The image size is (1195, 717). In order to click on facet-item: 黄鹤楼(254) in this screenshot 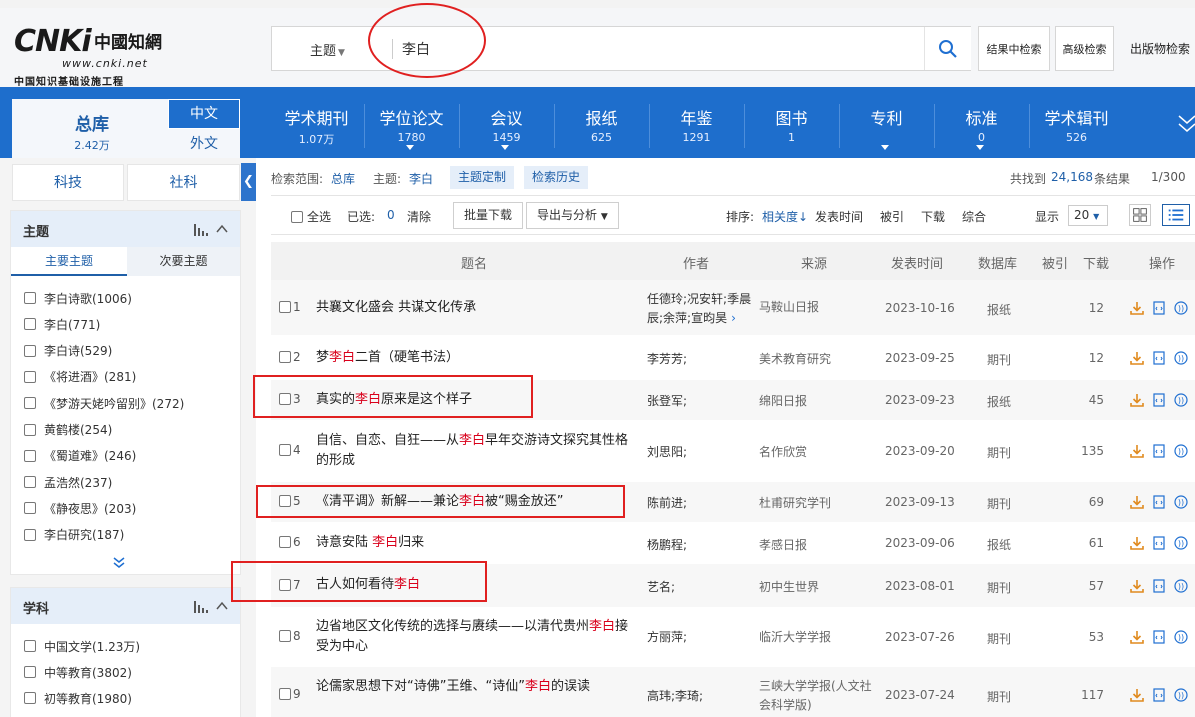, I will do `click(68, 430)`.